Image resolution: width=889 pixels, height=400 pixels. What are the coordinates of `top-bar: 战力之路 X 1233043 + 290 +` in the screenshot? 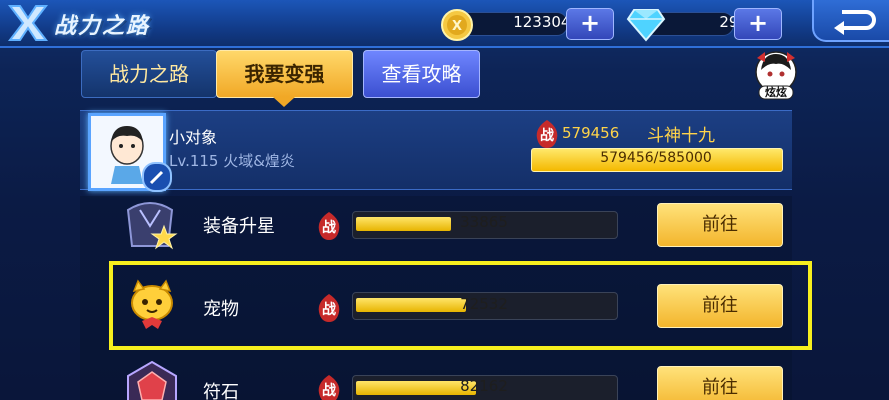 It's located at (444, 24).